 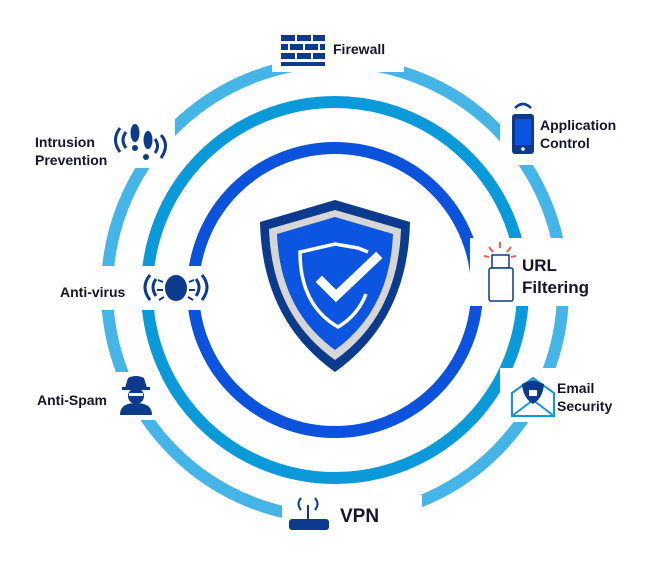 I want to click on label-line: Intrusion, so click(x=65, y=142).